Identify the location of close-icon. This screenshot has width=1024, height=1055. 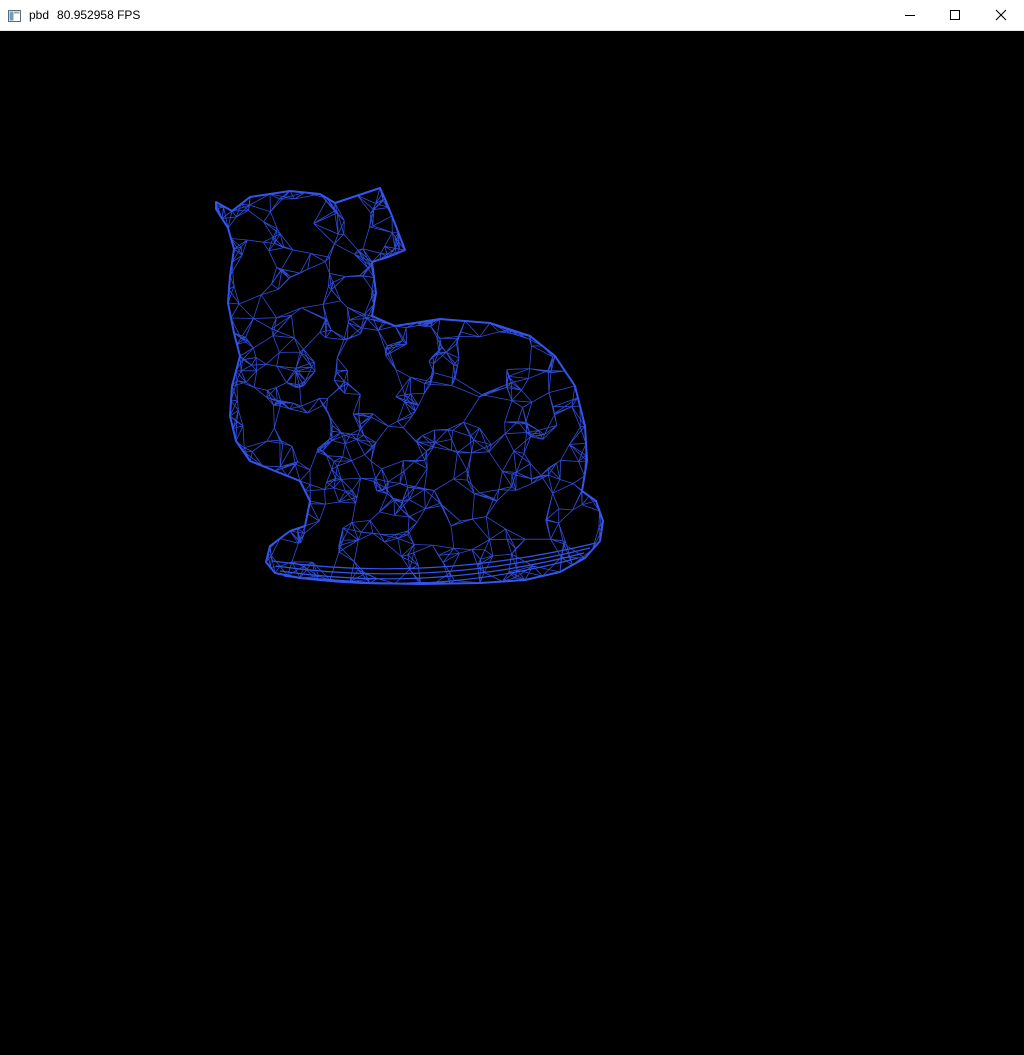
(1001, 15).